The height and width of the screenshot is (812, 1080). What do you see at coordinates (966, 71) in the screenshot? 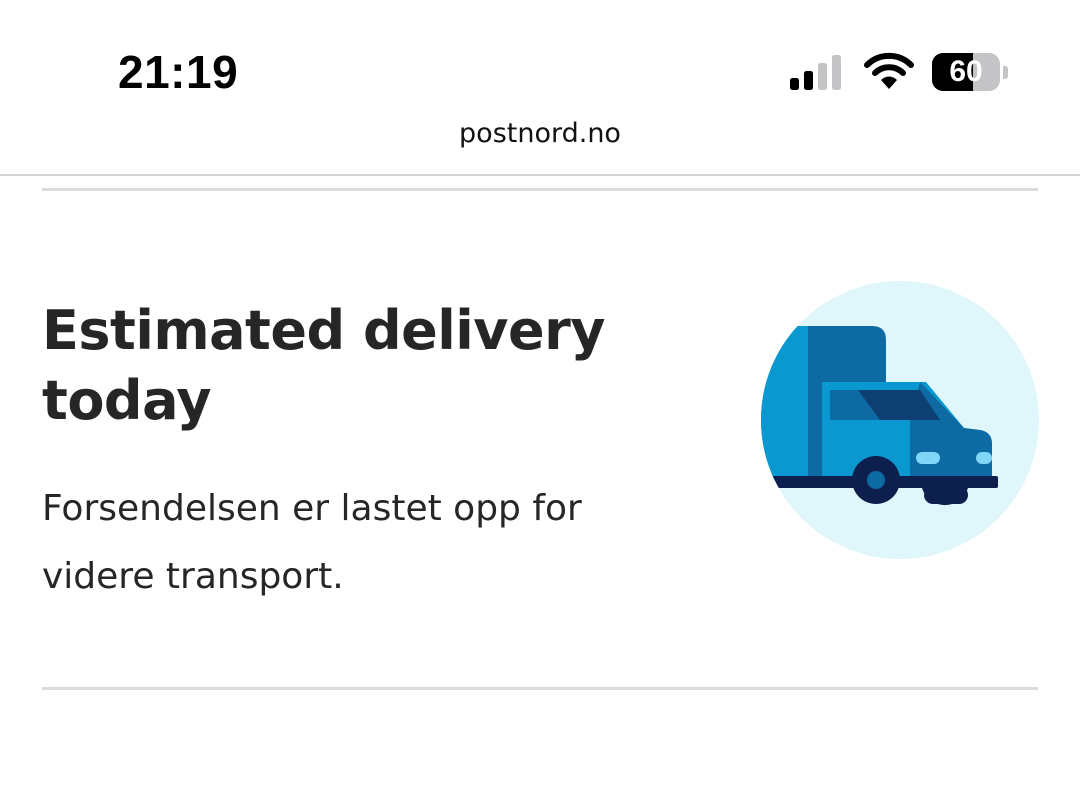
I see `battery-level-text: 60` at bounding box center [966, 71].